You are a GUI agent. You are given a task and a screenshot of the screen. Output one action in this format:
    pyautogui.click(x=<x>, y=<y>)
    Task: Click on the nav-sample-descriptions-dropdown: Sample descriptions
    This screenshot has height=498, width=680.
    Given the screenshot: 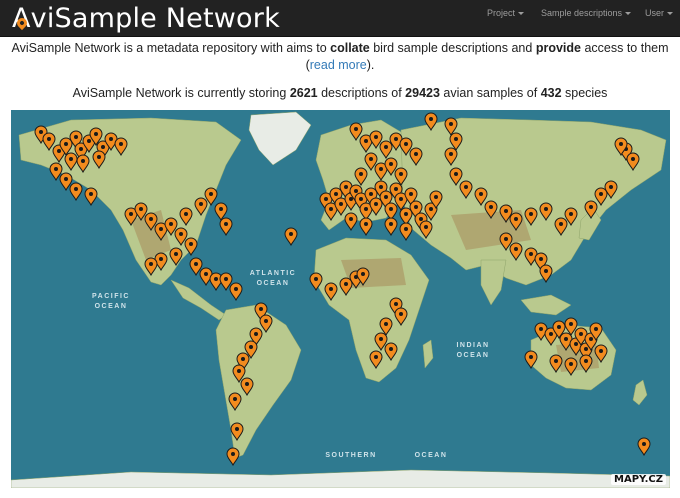 What is the action you would take?
    pyautogui.click(x=586, y=18)
    